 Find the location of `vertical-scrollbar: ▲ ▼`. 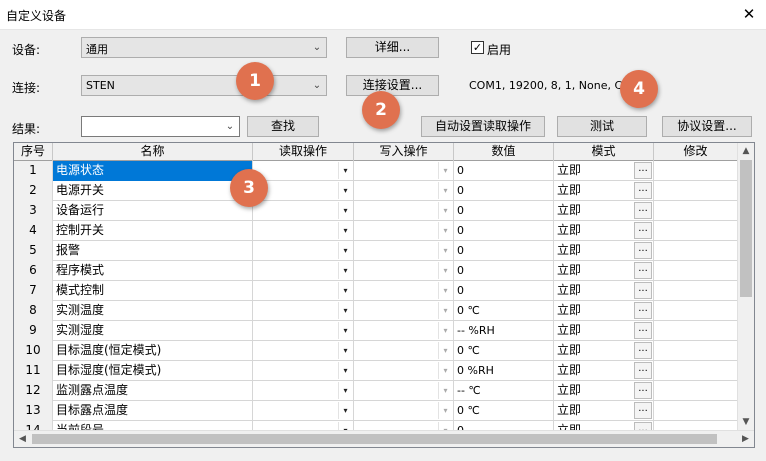

vertical-scrollbar: ▲ ▼ is located at coordinates (745, 287).